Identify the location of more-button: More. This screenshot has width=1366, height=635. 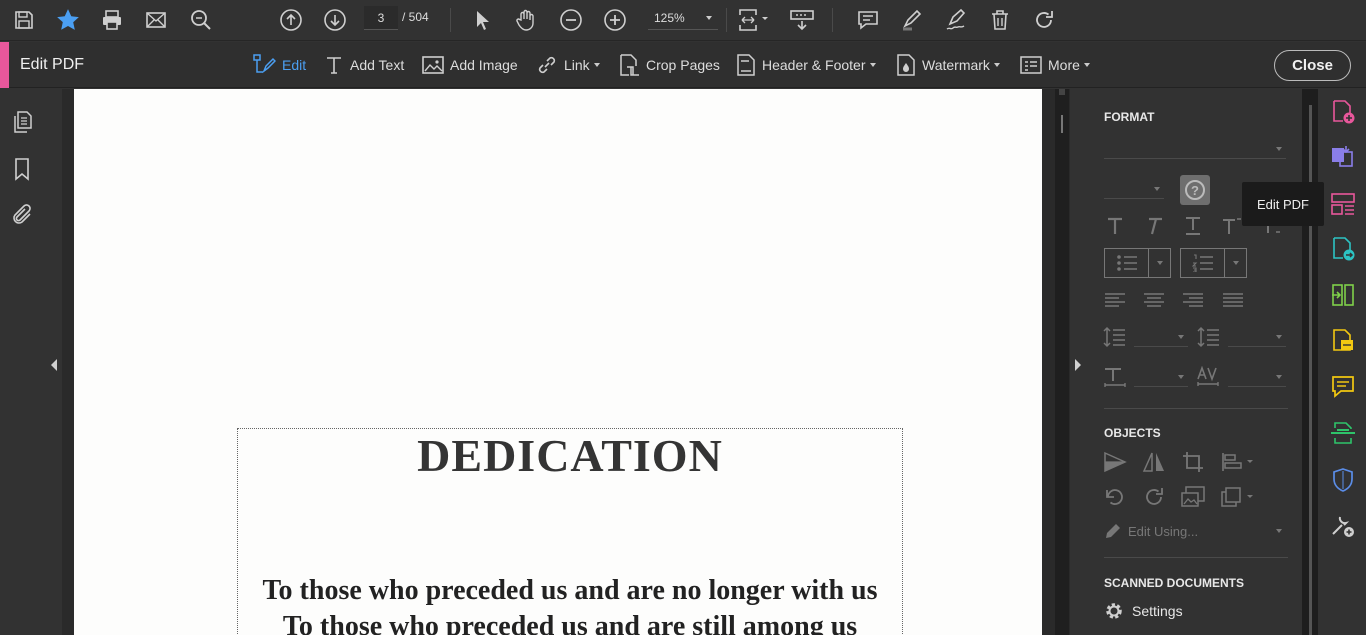
(1055, 65).